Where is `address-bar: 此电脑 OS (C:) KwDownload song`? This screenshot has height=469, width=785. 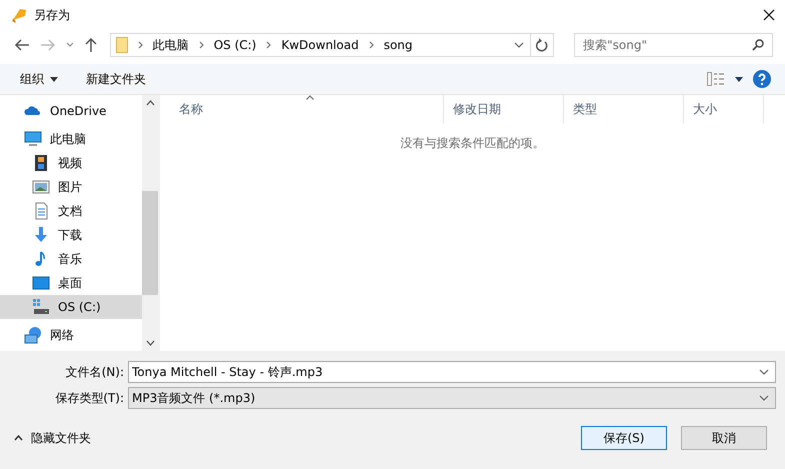
address-bar: 此电脑 OS (C:) KwDownload song is located at coordinates (332, 45).